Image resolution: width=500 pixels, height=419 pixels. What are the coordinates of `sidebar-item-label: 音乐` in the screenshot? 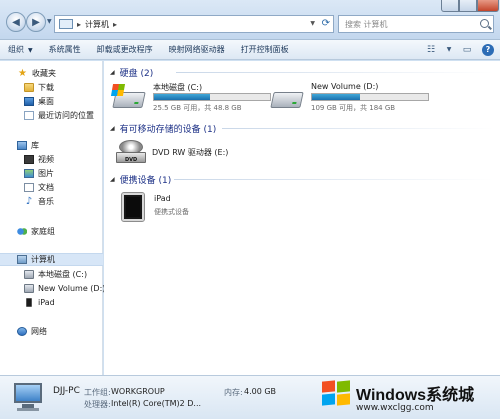 It's located at (46, 201).